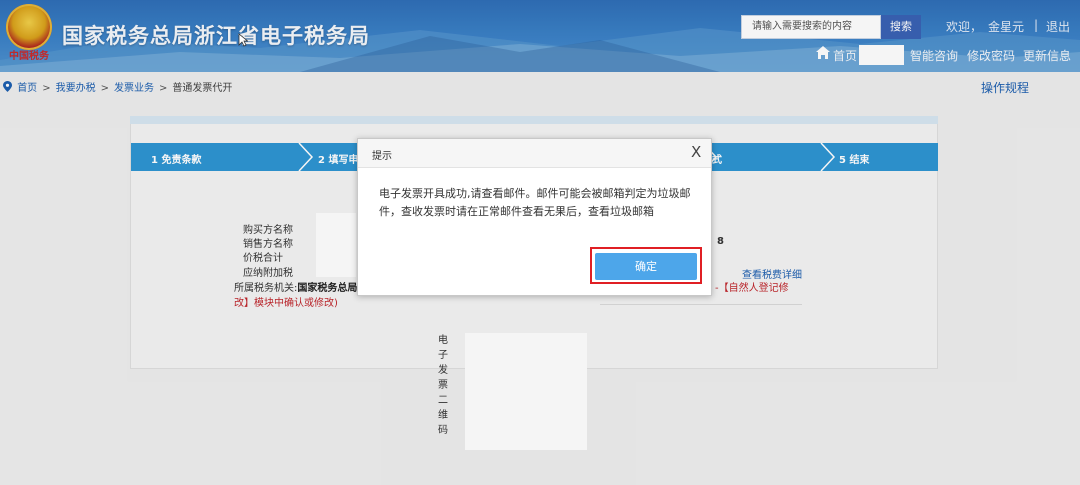  Describe the element at coordinates (696, 152) in the screenshot. I see `close-icon: X` at that location.